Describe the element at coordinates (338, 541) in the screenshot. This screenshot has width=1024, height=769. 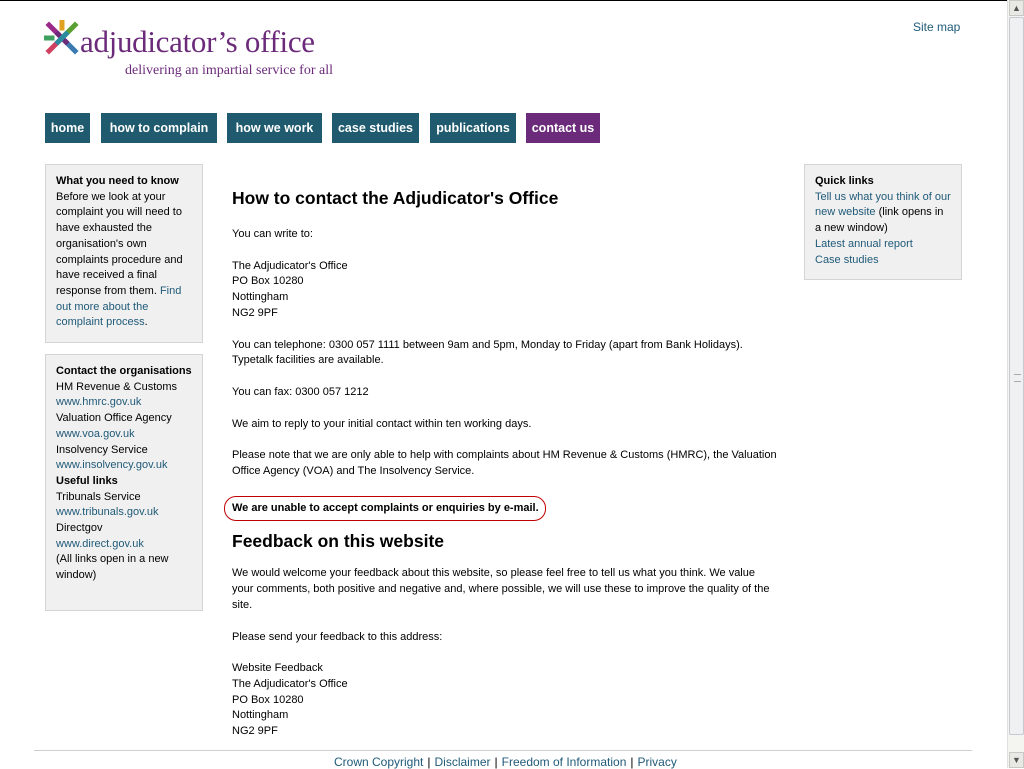
I see `feedback-title: Feedback on this website` at that location.